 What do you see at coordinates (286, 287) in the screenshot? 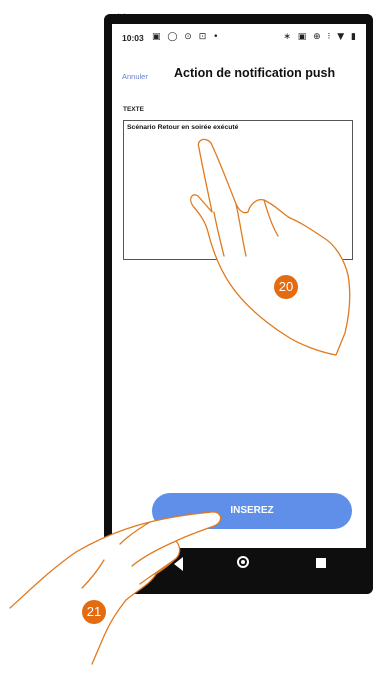
I see `step-marker-20: 20` at bounding box center [286, 287].